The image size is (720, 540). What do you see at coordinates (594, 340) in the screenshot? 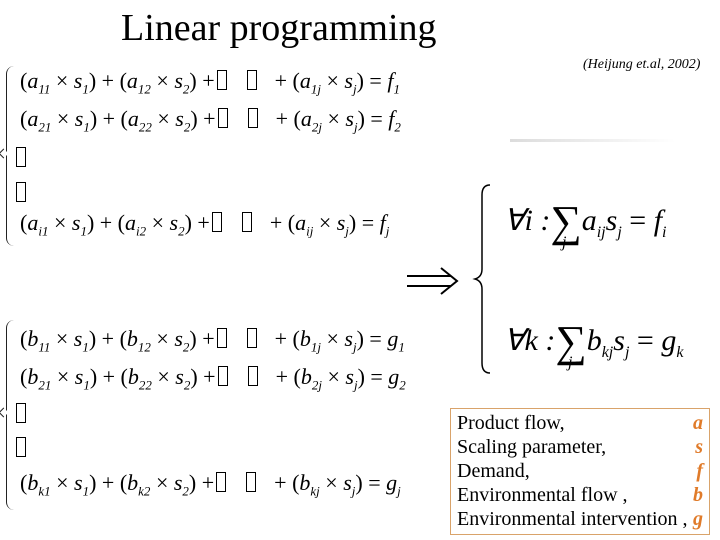
I see `coef: b` at bounding box center [594, 340].